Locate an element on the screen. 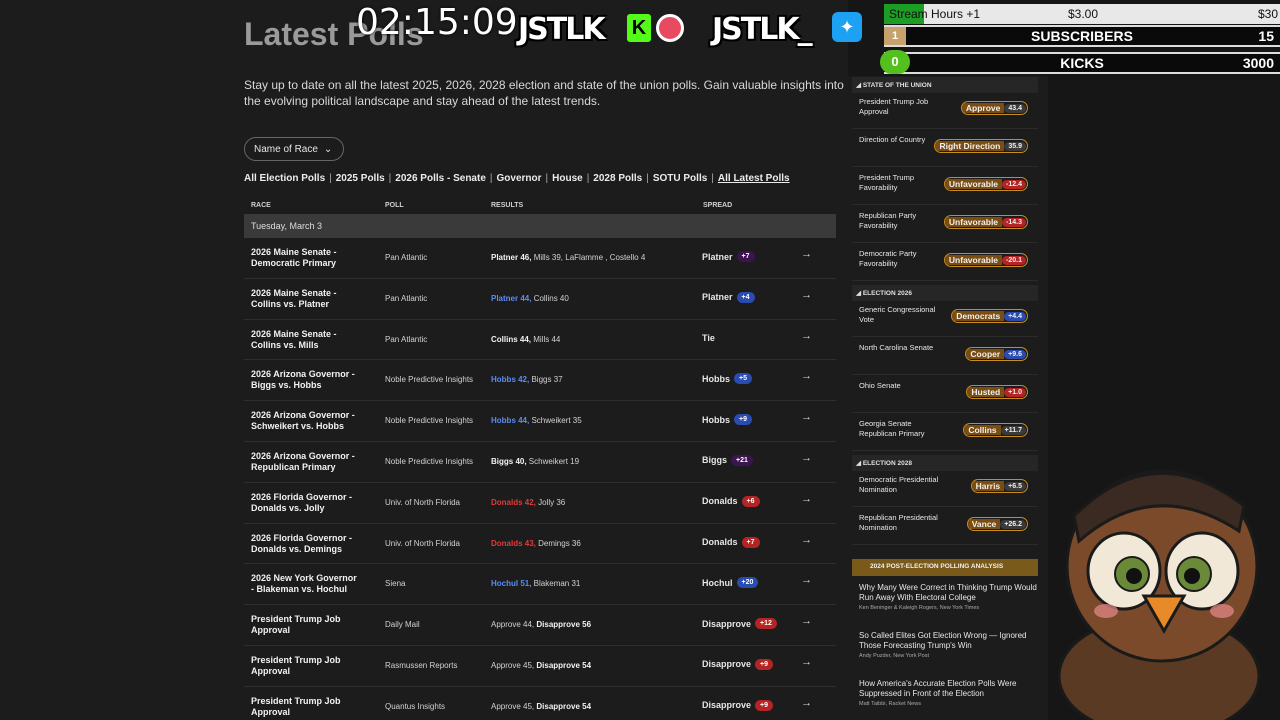 The width and height of the screenshot is (1280, 720). results: Hobbs 44, Schweikert 35 is located at coordinates (536, 420).